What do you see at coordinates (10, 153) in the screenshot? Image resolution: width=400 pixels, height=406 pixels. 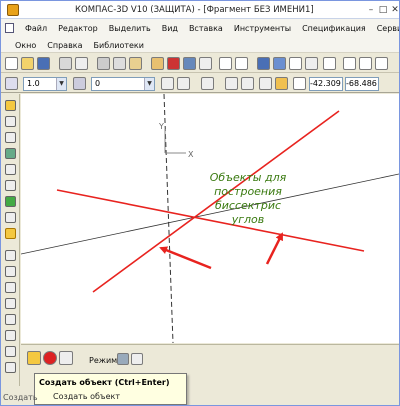 I see `edit-icon` at bounding box center [10, 153].